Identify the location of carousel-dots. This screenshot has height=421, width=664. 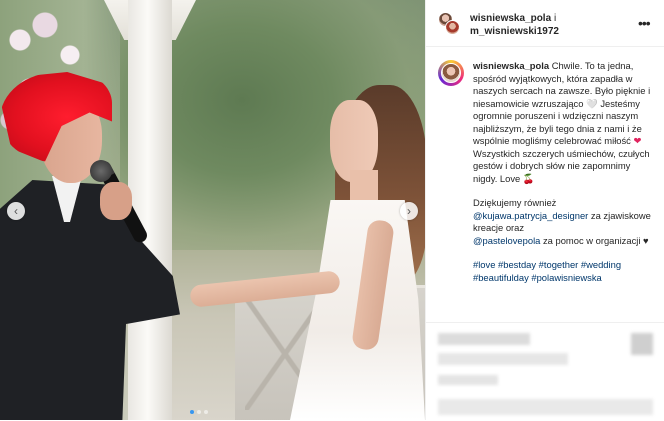
(199, 412).